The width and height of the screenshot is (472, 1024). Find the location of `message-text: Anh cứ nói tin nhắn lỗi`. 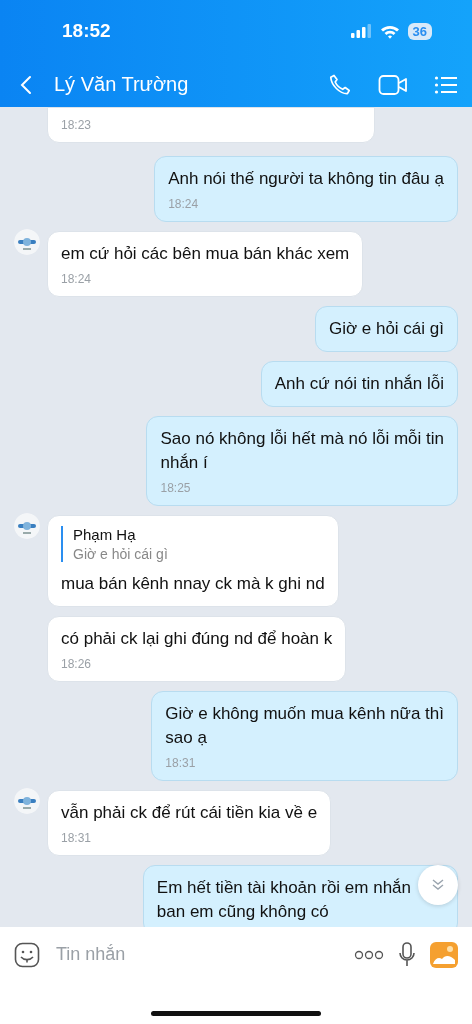

message-text: Anh cứ nói tin nhắn lỗi is located at coordinates (359, 384).